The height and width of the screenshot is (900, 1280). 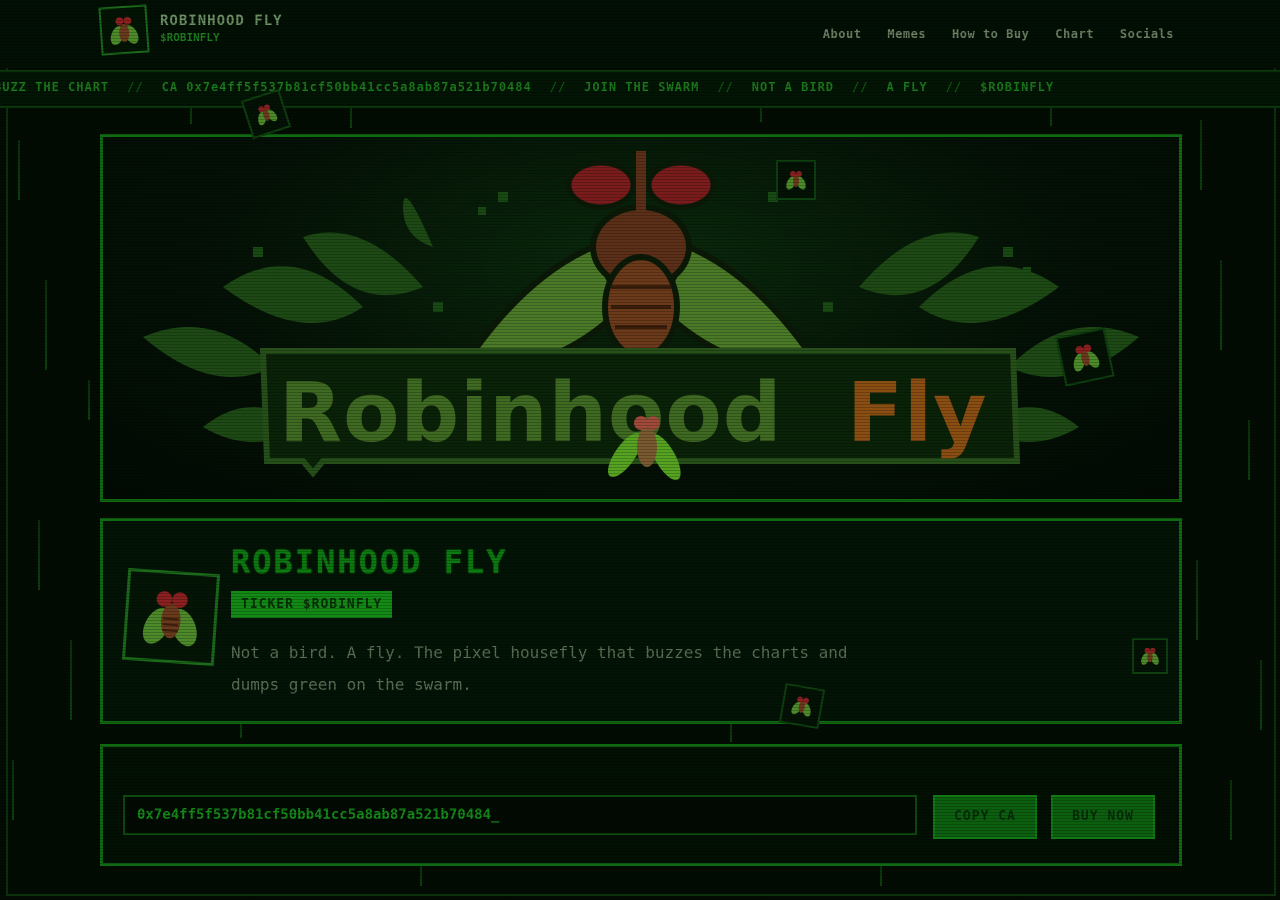 I want to click on hero-wordmark-robinhood: Robinhood, so click(x=530, y=413).